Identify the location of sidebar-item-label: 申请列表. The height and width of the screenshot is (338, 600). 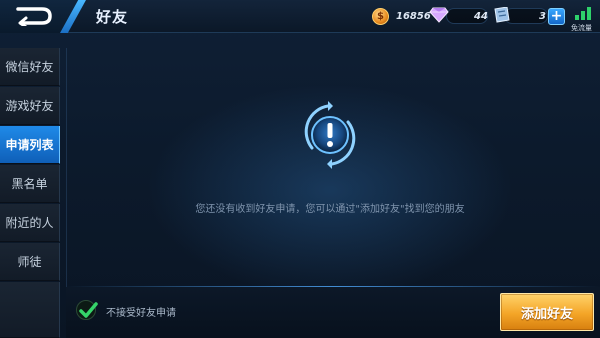
(29, 145).